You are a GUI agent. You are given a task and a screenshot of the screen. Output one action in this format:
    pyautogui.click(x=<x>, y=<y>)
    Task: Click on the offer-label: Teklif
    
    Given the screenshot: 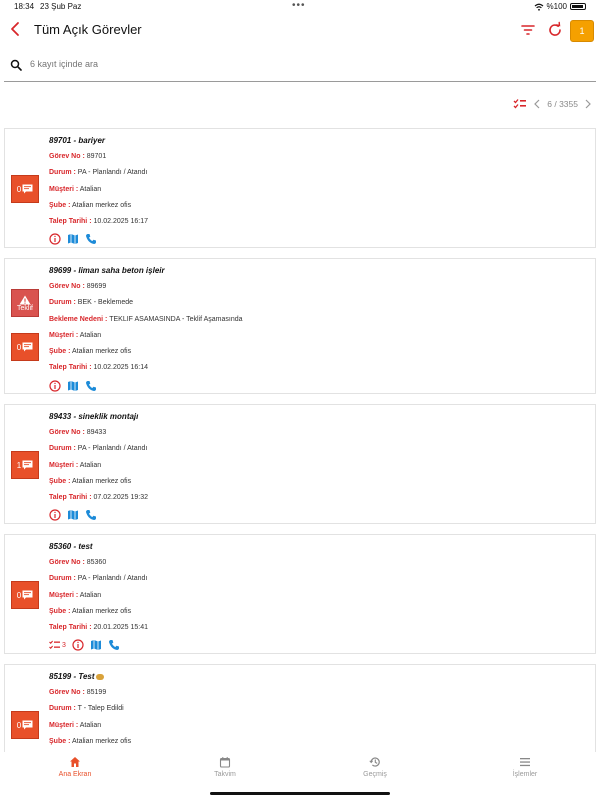 What is the action you would take?
    pyautogui.click(x=25, y=308)
    